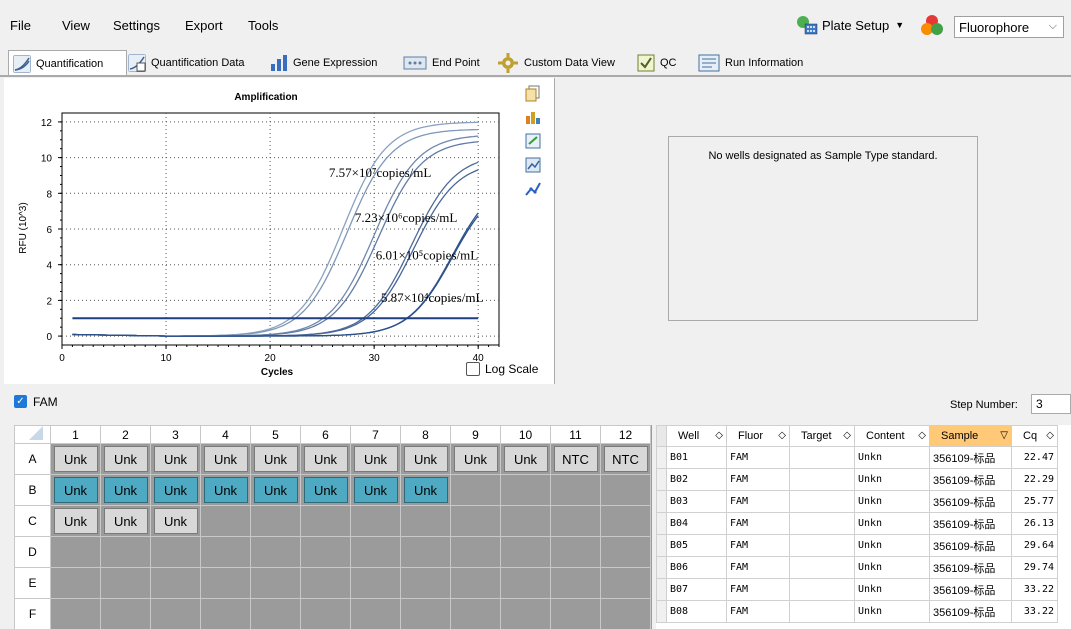 This screenshot has width=1071, height=629. Describe the element at coordinates (857, 567) in the screenshot. I see `table-row: B06 FAM Unkn 356109-标品 29.74` at that location.